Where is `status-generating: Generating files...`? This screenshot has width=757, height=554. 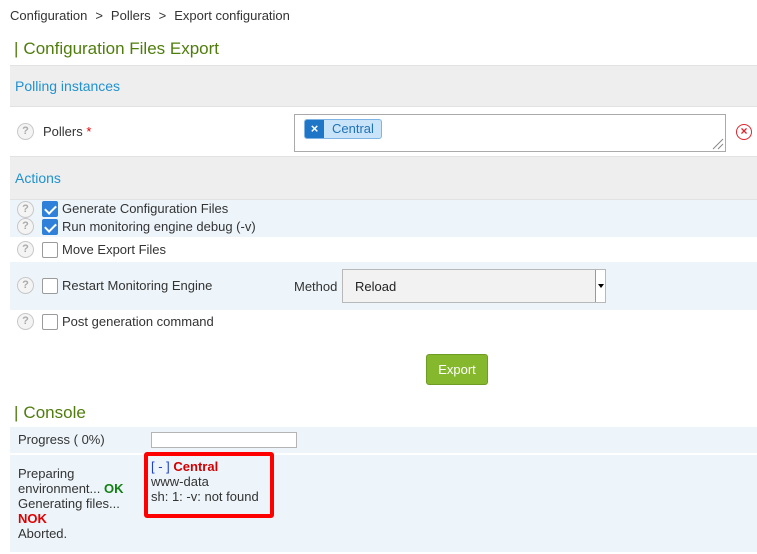 status-generating: Generating files... is located at coordinates (69, 503).